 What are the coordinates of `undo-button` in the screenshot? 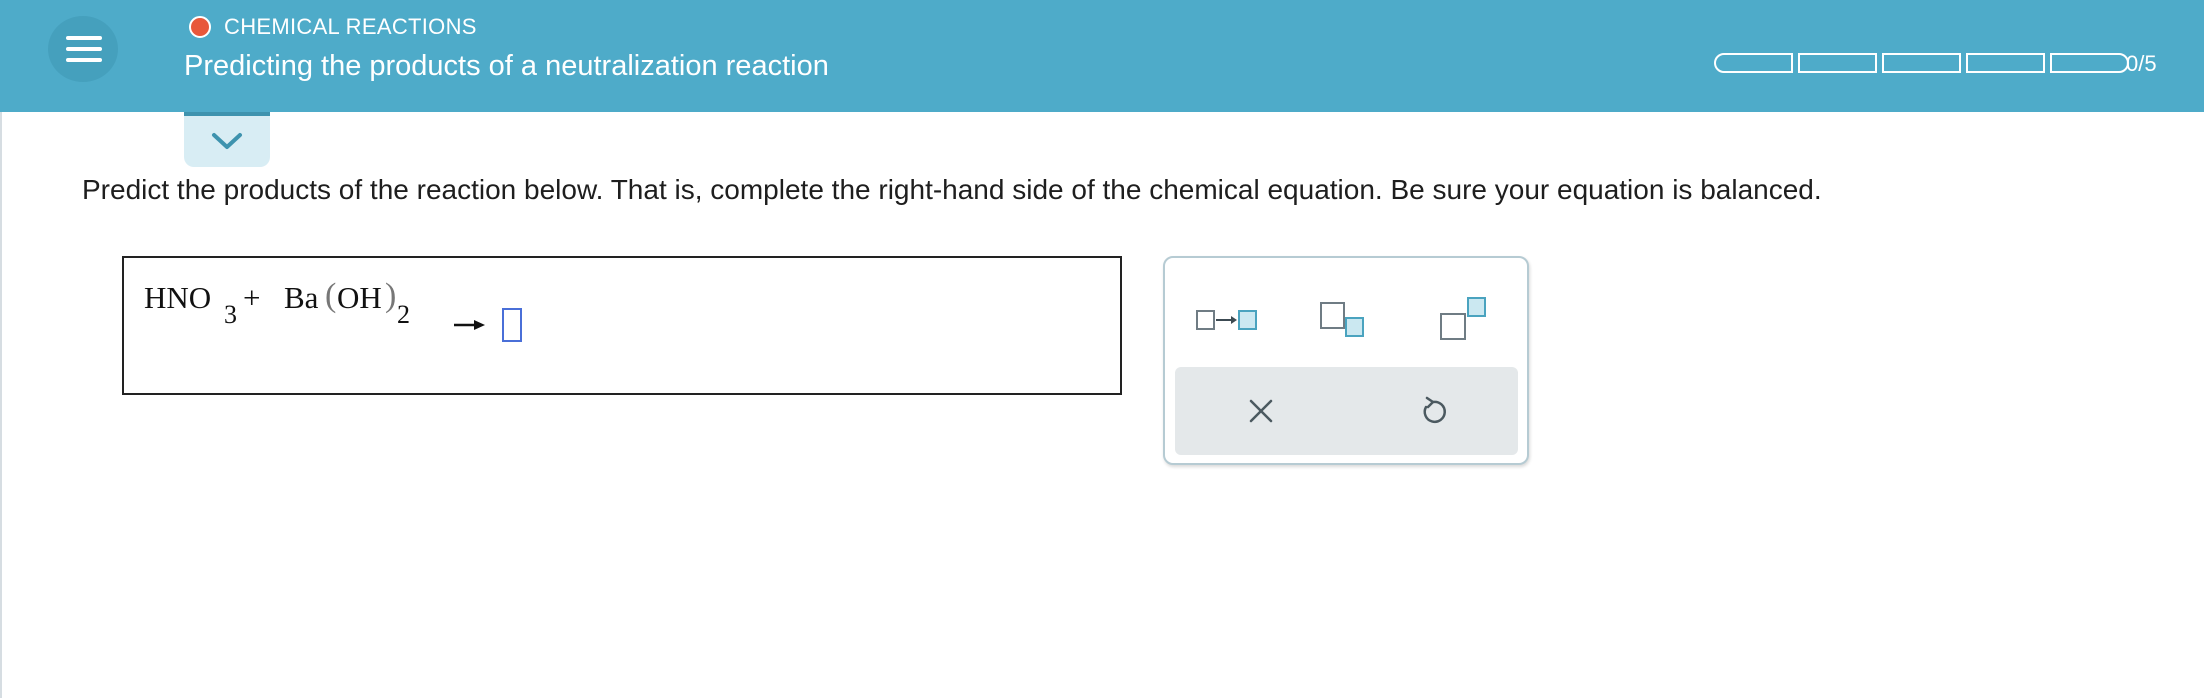 It's located at (1433, 411).